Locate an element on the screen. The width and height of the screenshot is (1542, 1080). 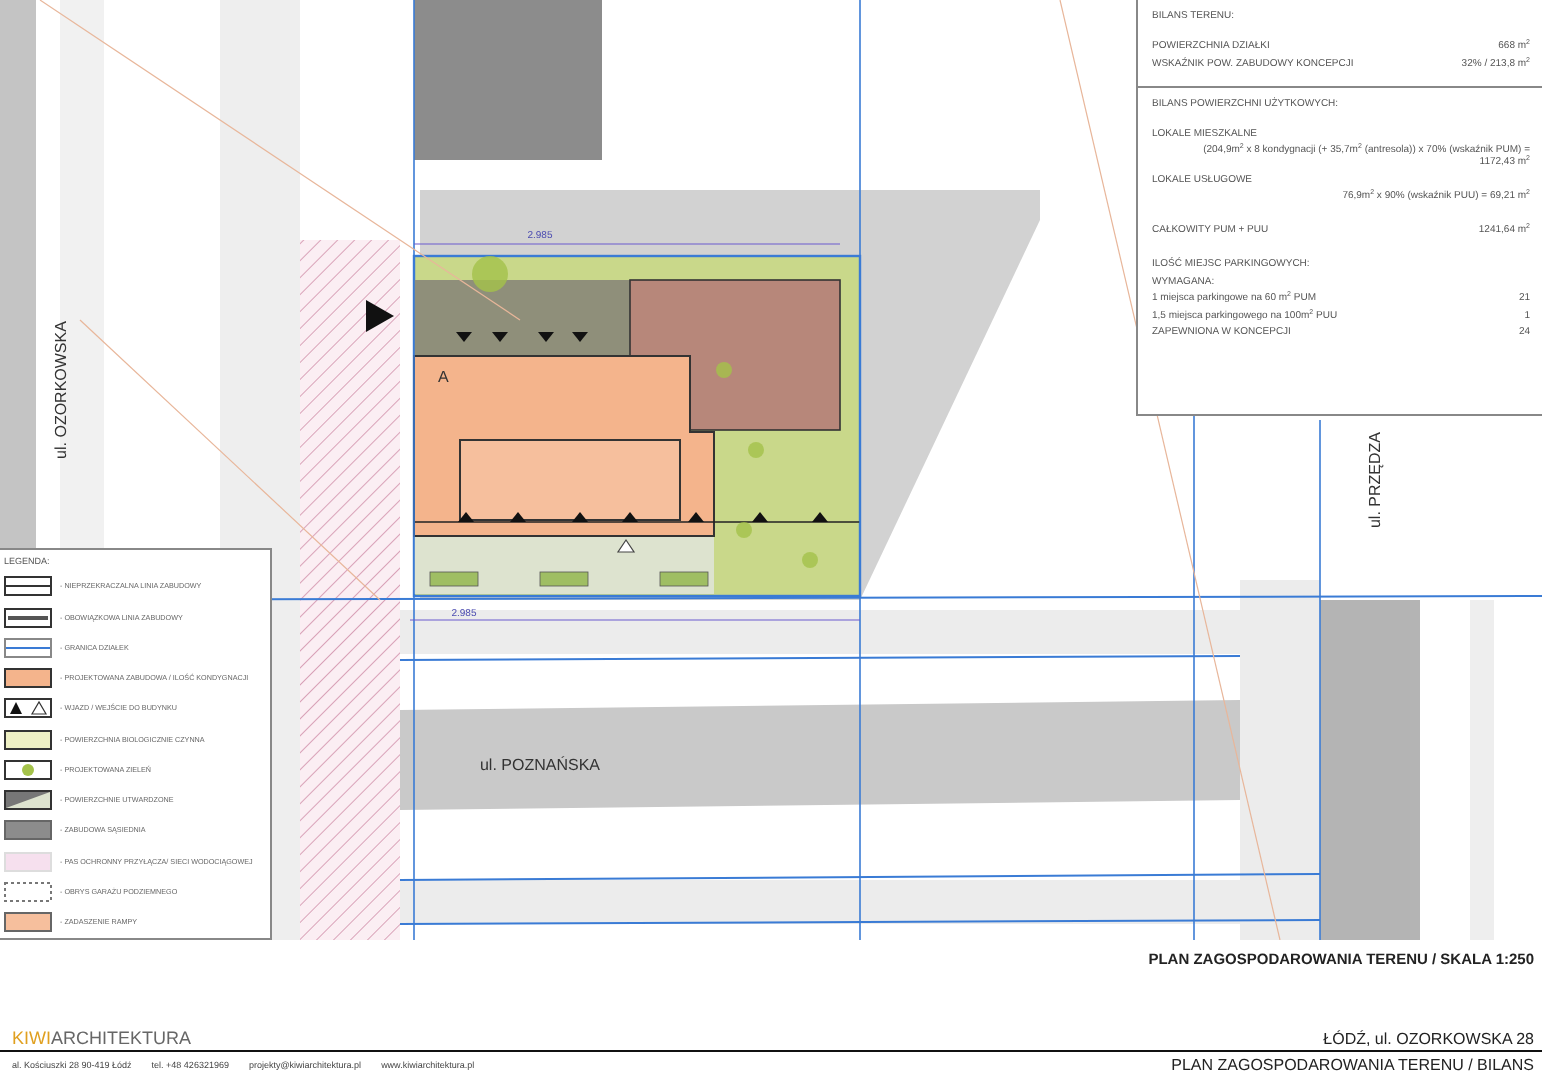
project-address: ŁÓDŹ, ul. OZORKOWSKA 28 is located at coordinates (1428, 1039).